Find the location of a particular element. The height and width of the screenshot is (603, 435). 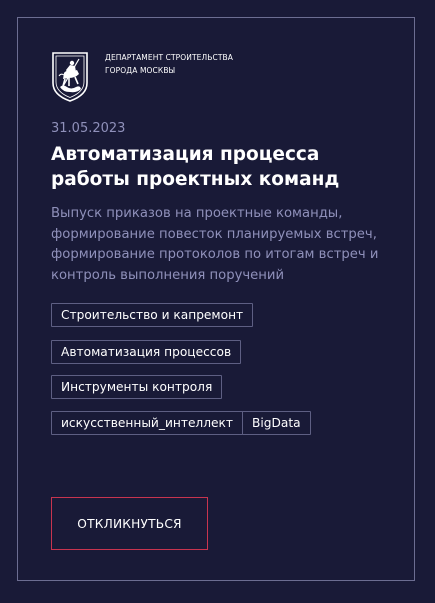

moscow-coat-of-arms-icon is located at coordinates (70, 77).